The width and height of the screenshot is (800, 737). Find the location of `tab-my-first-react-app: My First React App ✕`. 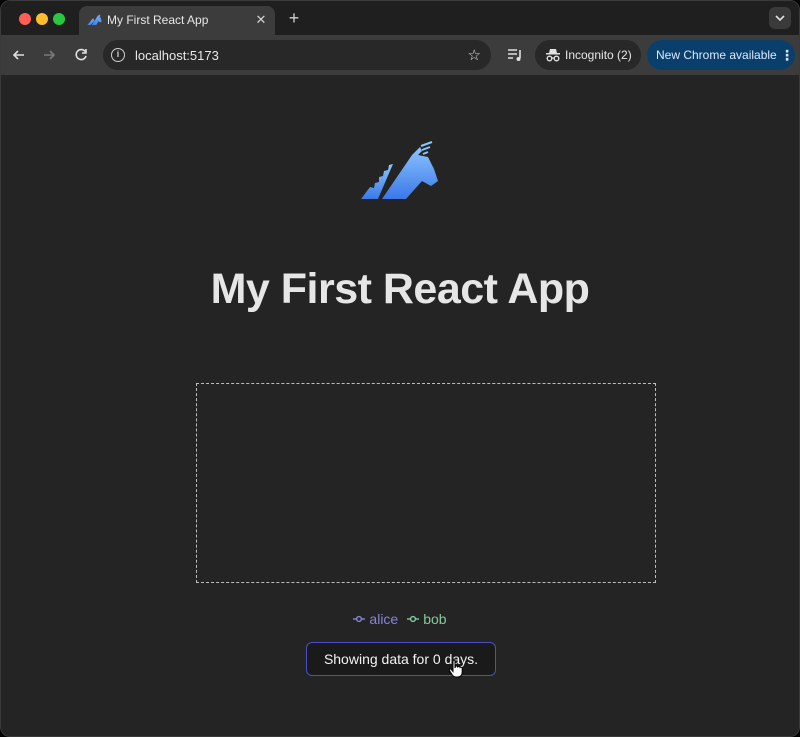

tab-my-first-react-app: My First React App ✕ is located at coordinates (177, 20).